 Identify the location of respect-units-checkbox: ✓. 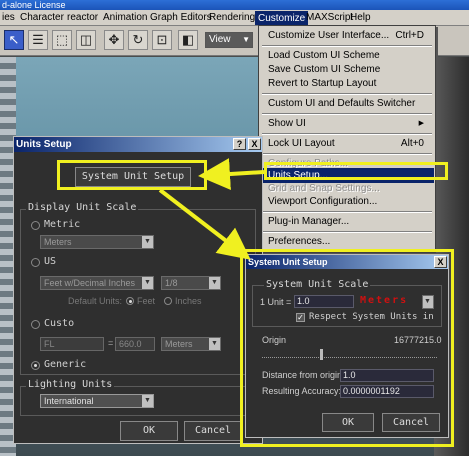
(300, 317).